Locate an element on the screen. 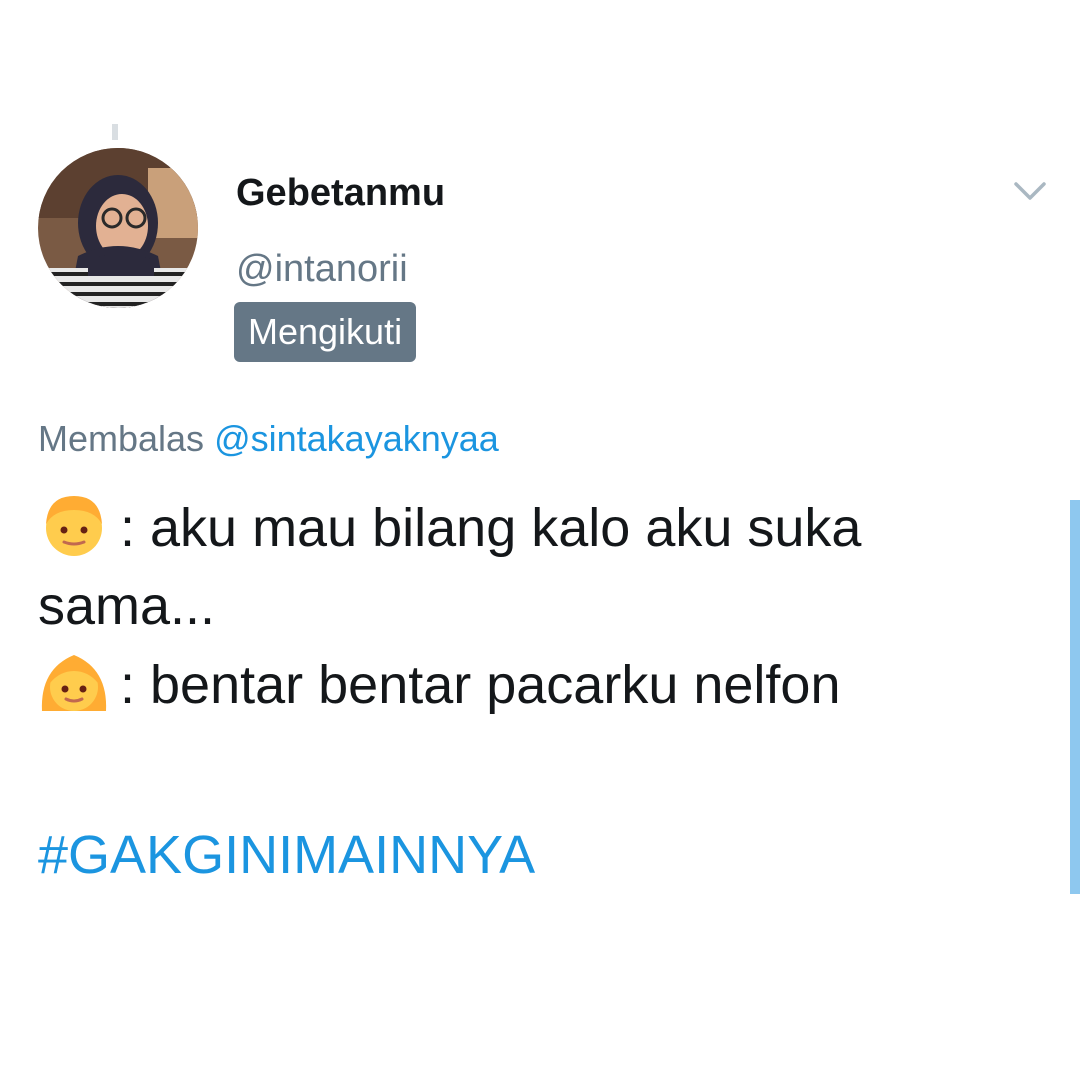 This screenshot has height=1080, width=1080. tweet-line: : aku mau bilang kalo aku suka is located at coordinates (538, 527).